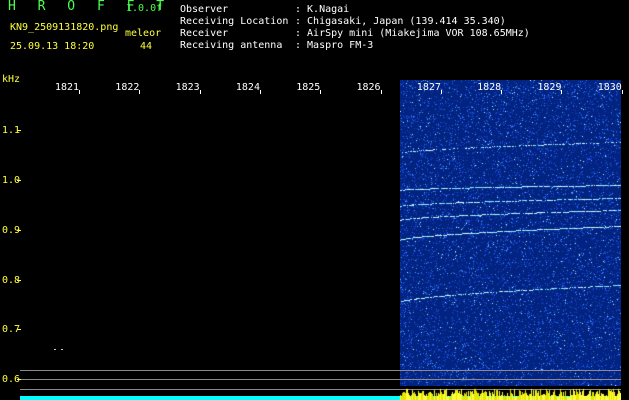  I want to click on receiver-label: Receiver, so click(204, 33).